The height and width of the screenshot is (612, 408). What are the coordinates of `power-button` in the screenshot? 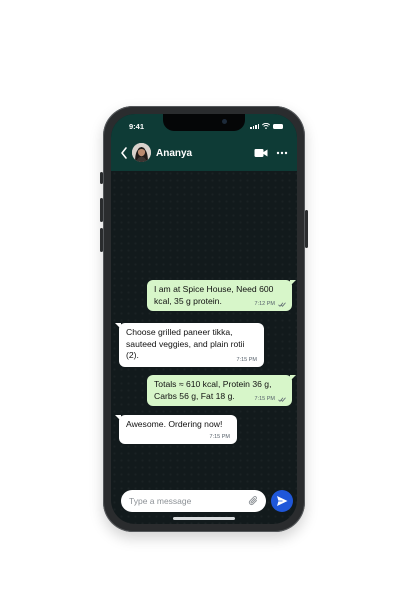 It's located at (306, 229).